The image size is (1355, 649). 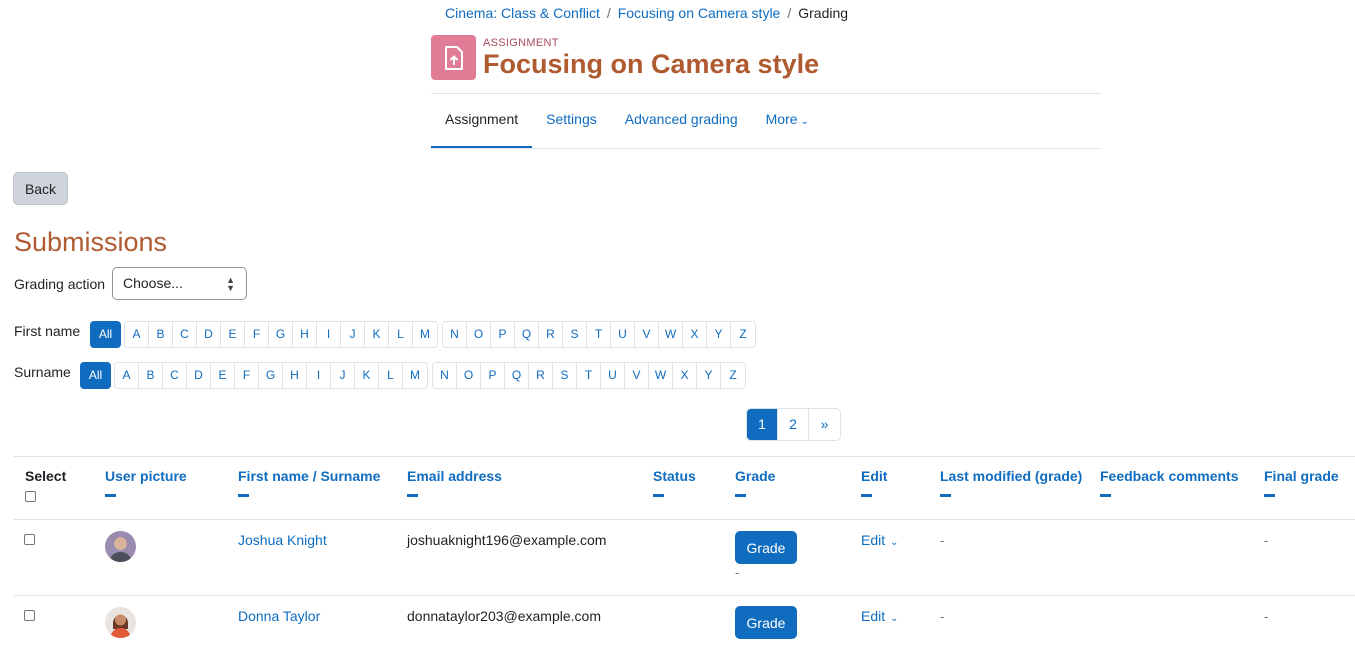 What do you see at coordinates (699, 13) in the screenshot?
I see `breadcrumb-activity-link: Focusing on Camera style` at bounding box center [699, 13].